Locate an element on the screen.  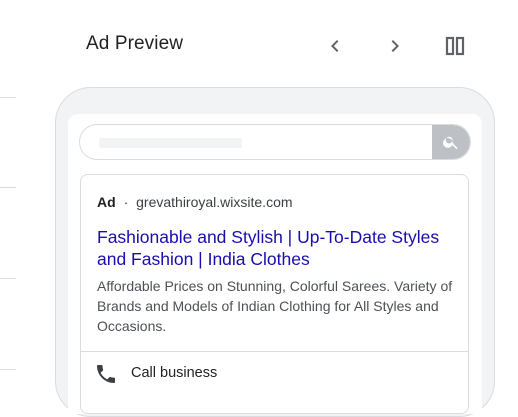
ad-preview-title: Ad Preview is located at coordinates (135, 43).